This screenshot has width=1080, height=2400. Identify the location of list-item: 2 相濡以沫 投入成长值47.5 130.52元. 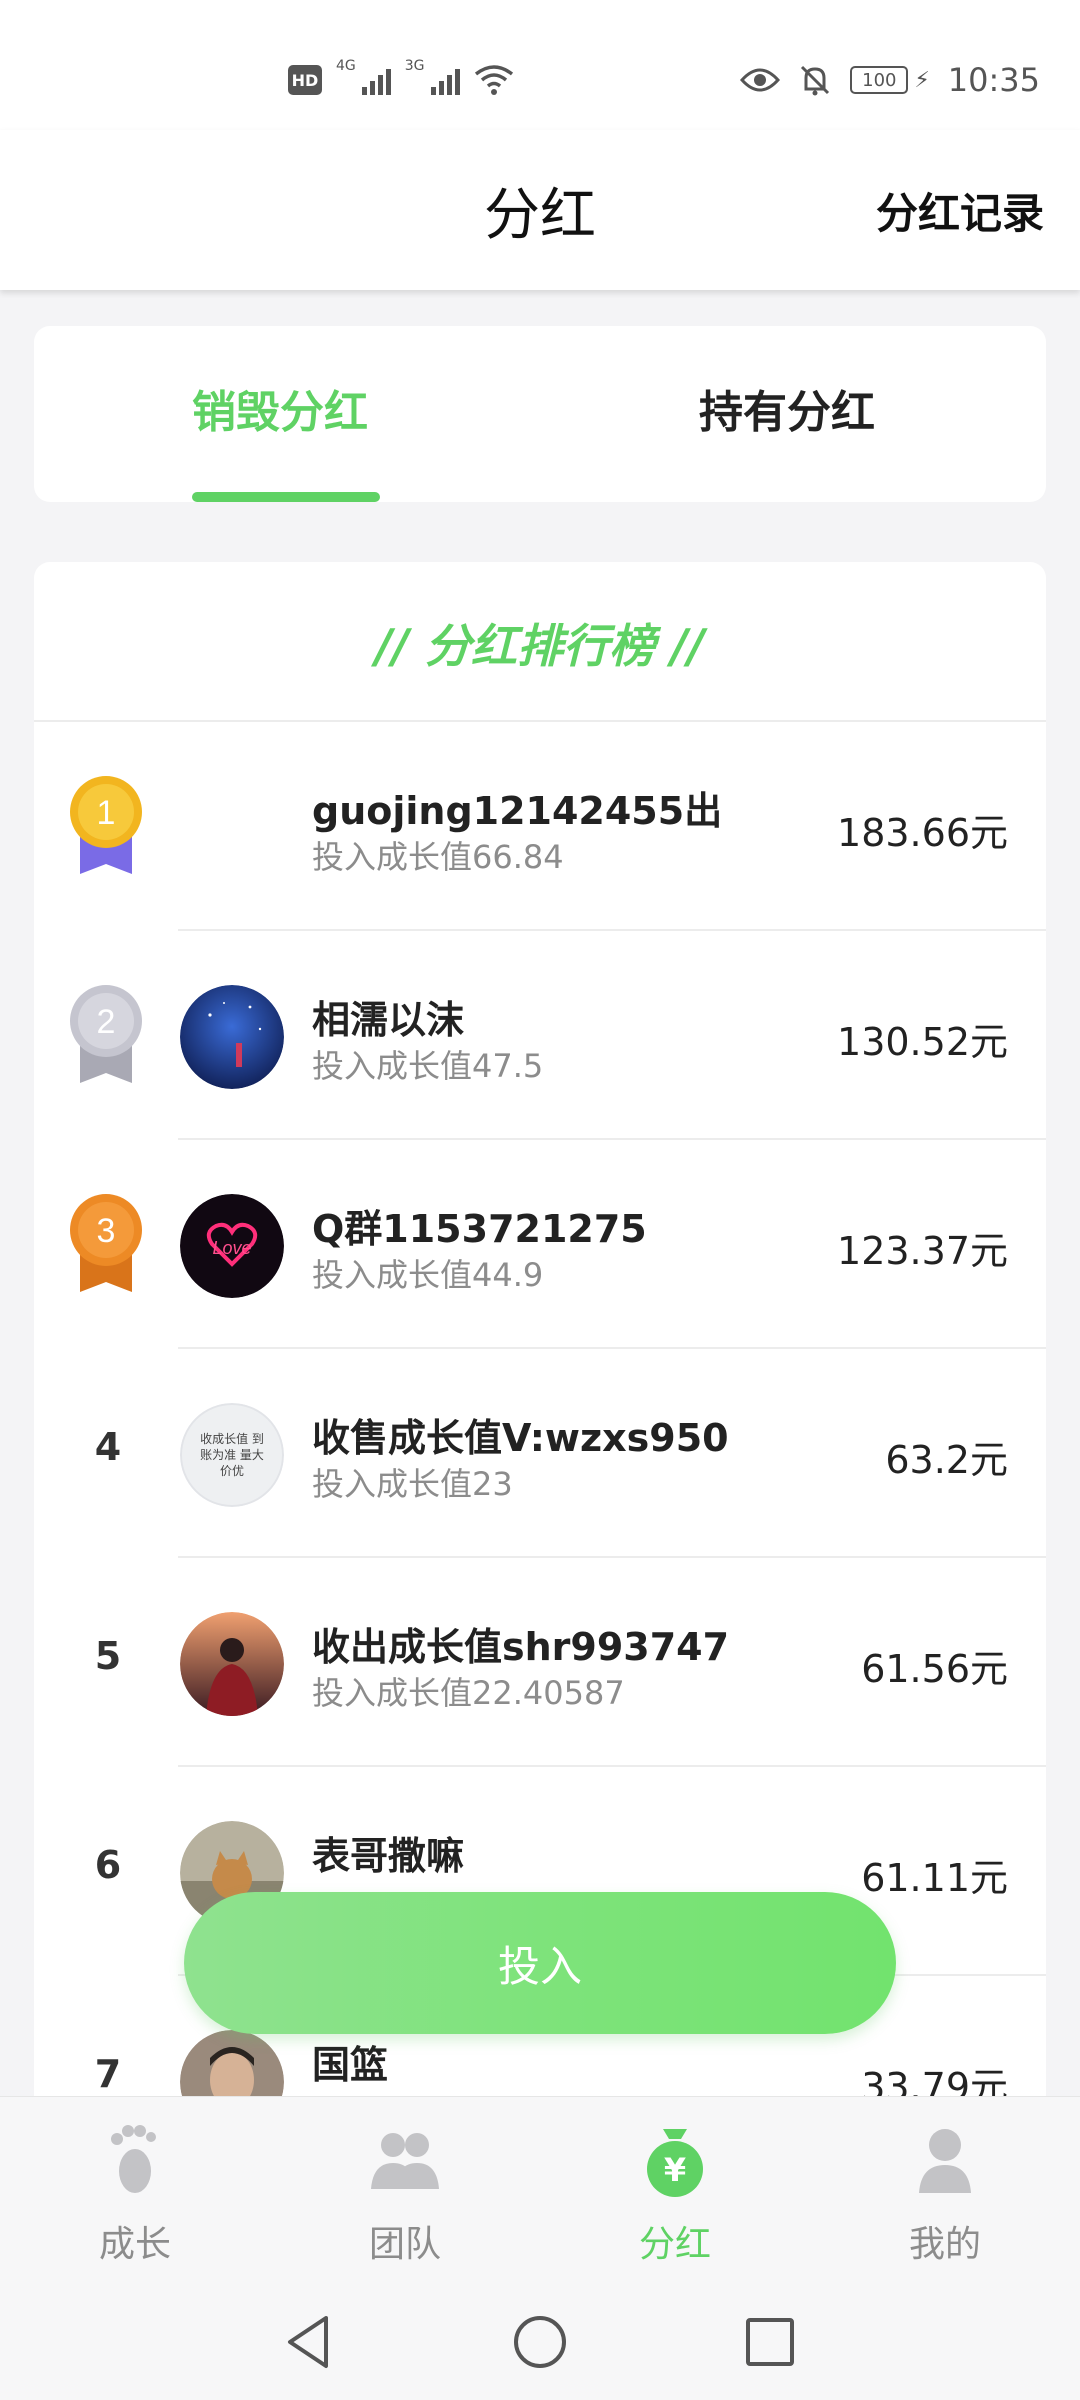
(540, 1035).